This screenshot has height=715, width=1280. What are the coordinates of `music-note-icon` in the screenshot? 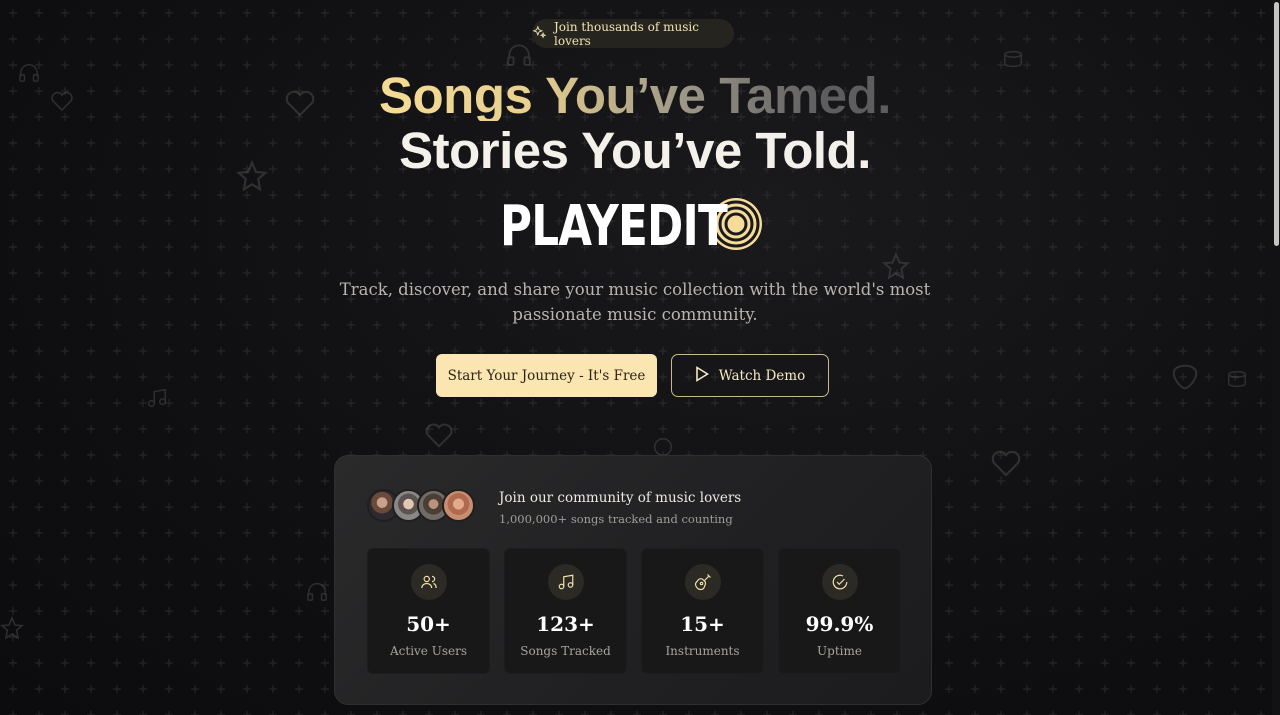 It's located at (566, 582).